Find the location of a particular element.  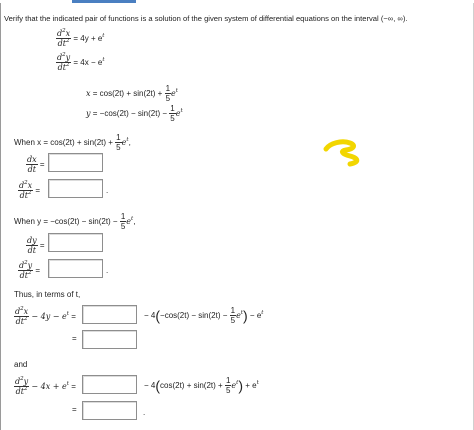

verify-x-eq2: = is located at coordinates (74, 338).